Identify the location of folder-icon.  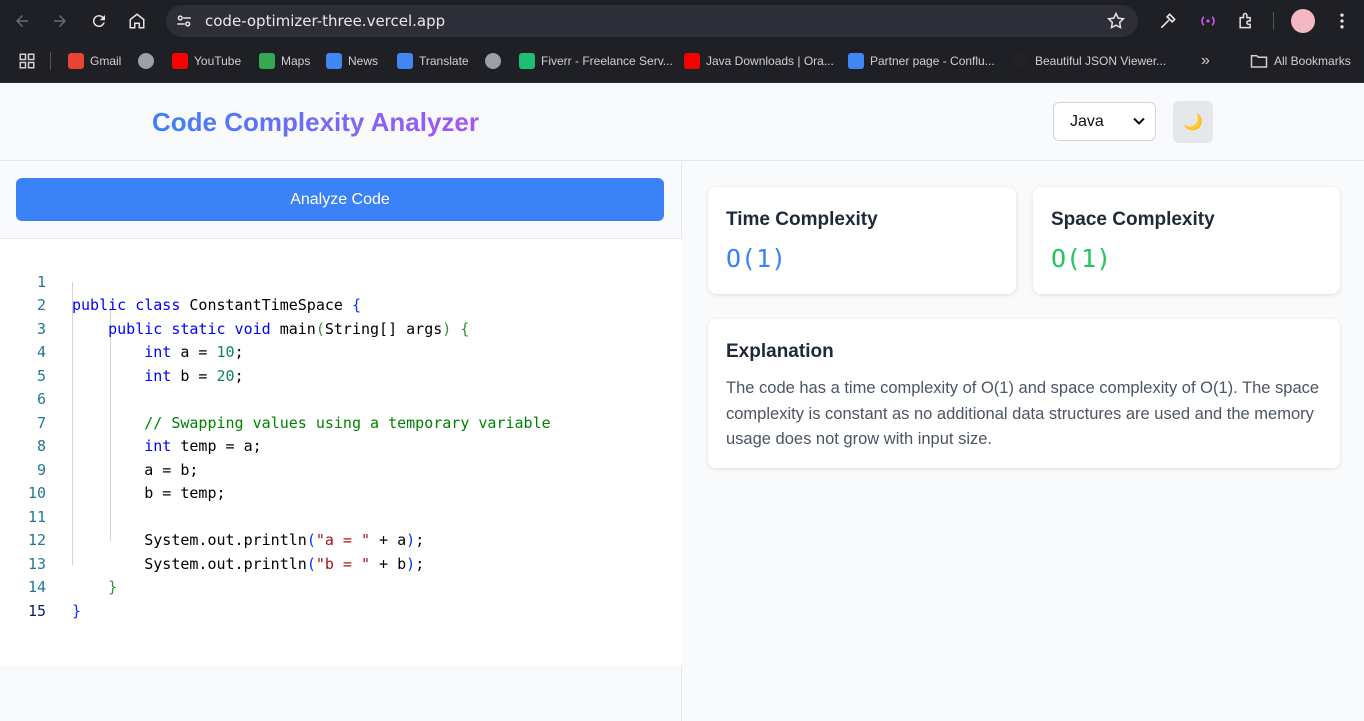
(1259, 61).